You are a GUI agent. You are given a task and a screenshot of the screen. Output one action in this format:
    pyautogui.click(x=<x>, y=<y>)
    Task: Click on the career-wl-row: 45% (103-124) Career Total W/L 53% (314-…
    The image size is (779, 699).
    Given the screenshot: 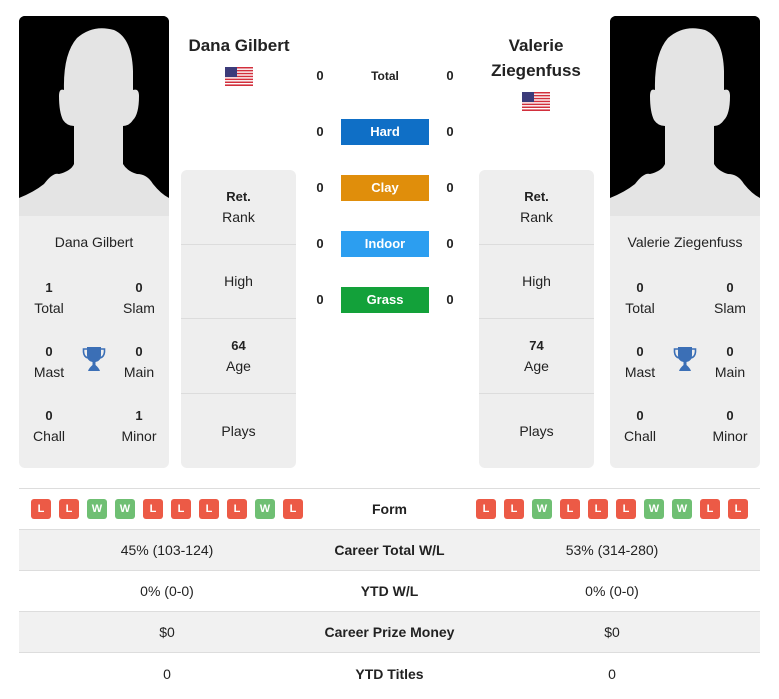 What is the action you would take?
    pyautogui.click(x=389, y=550)
    